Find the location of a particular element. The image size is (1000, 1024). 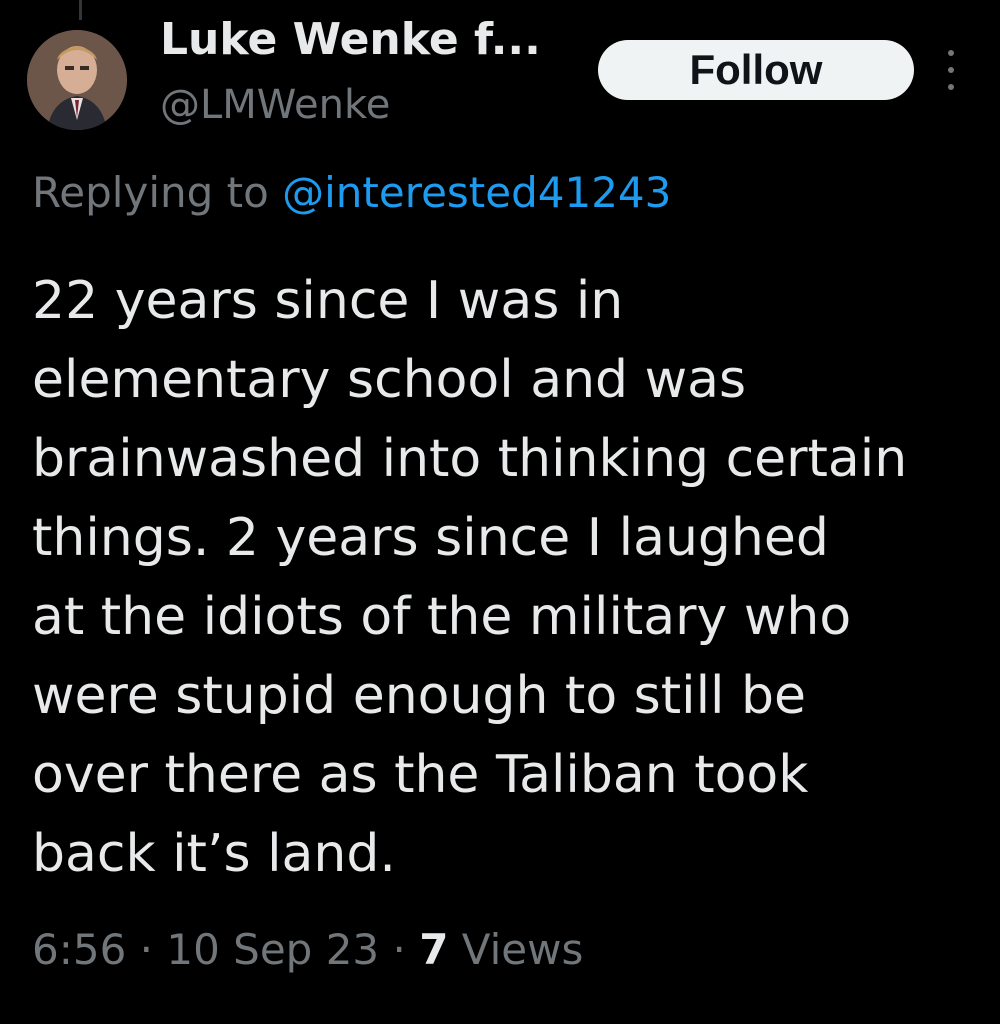

more-vertical-icon is located at coordinates (951, 70).